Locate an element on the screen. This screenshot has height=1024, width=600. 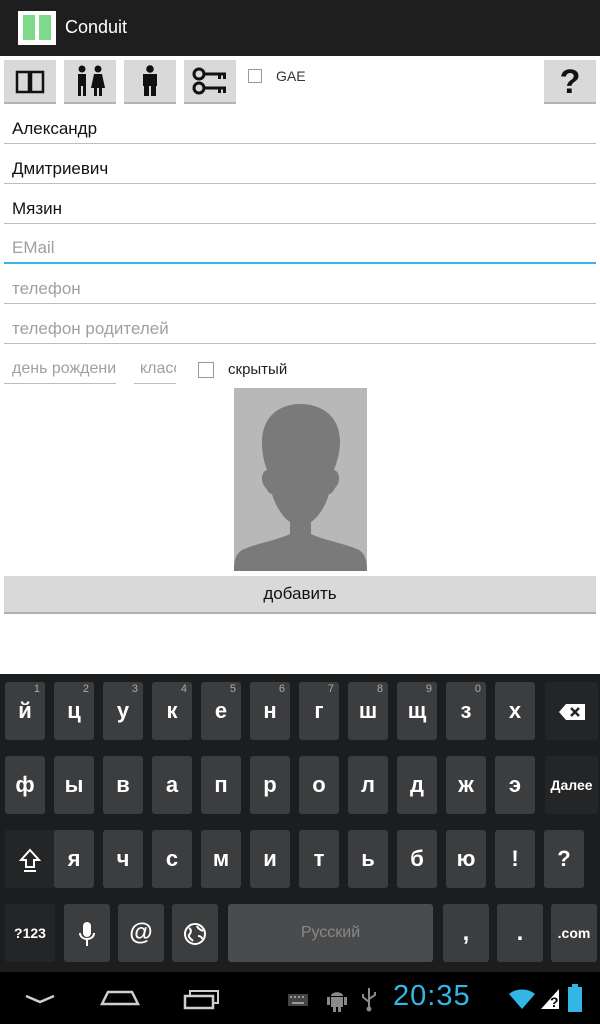
key-1-3: к4 is located at coordinates (172, 711).